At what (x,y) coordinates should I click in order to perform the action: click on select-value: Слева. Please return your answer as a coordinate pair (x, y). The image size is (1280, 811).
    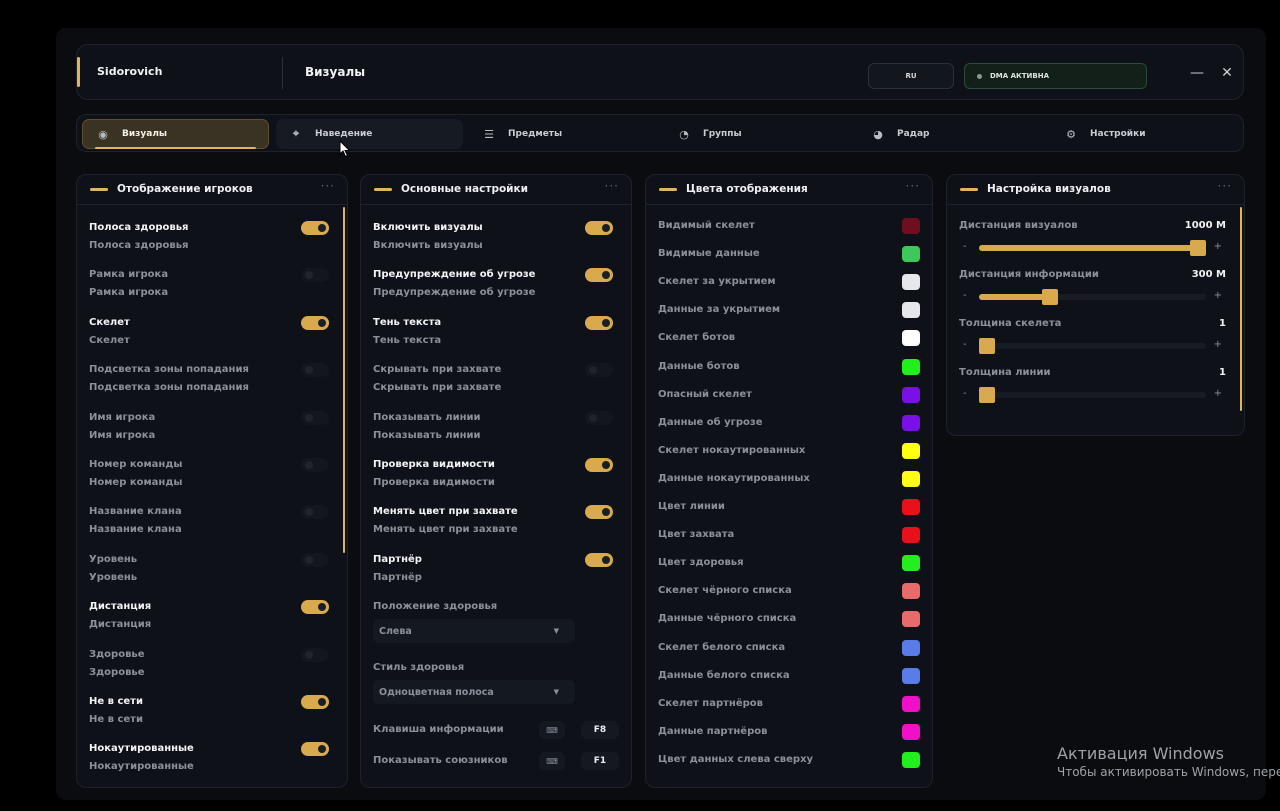
    Looking at the image, I should click on (395, 631).